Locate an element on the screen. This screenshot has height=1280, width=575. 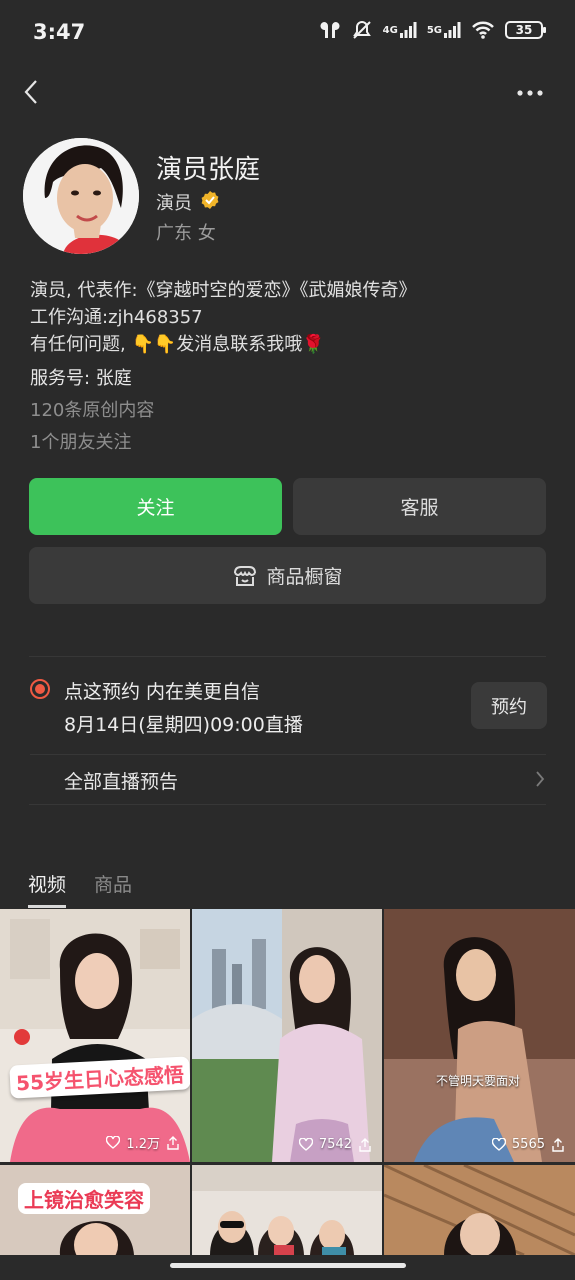
shop-window-label: 商品橱窗 is located at coordinates (304, 577).